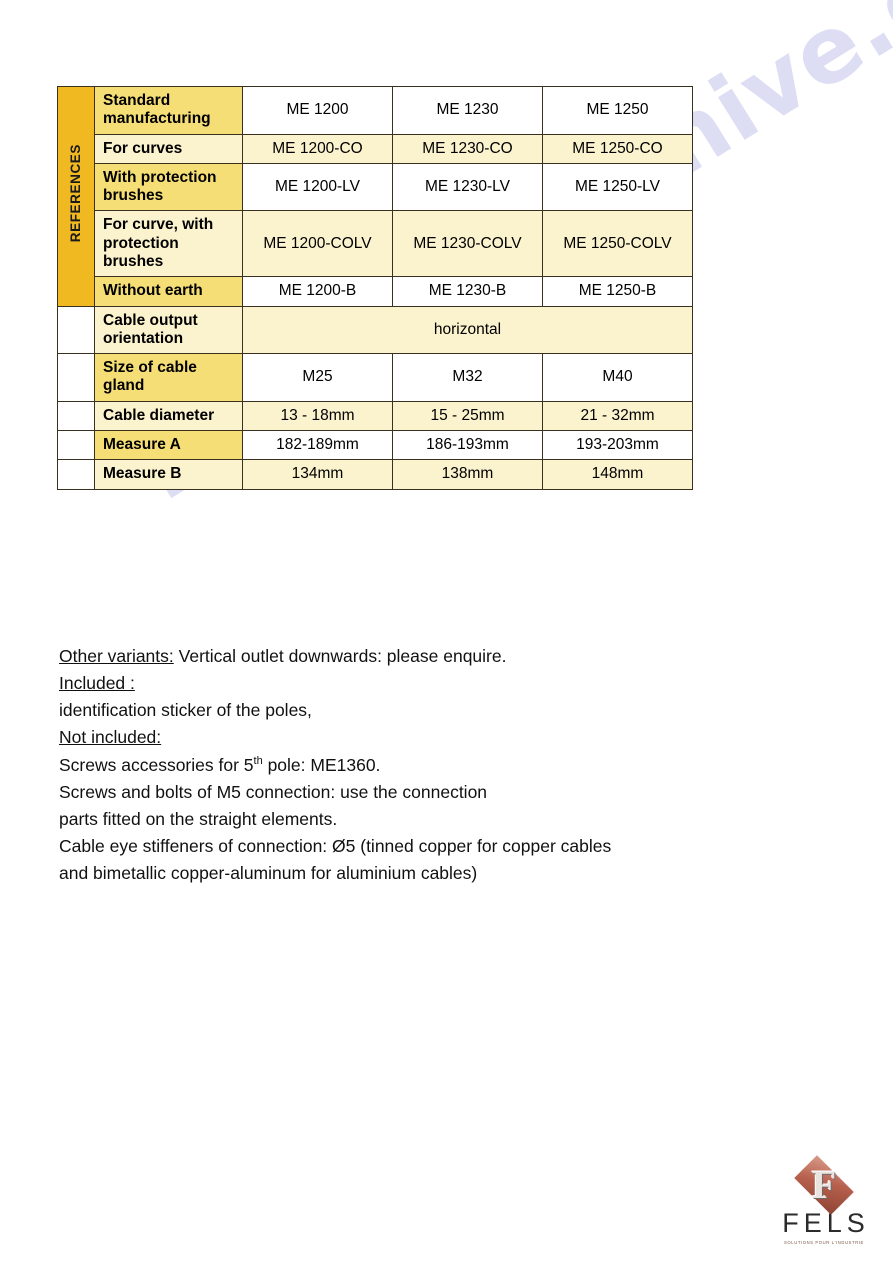  I want to click on row-label-with-protection-brushes: With protection brushes, so click(168, 187).